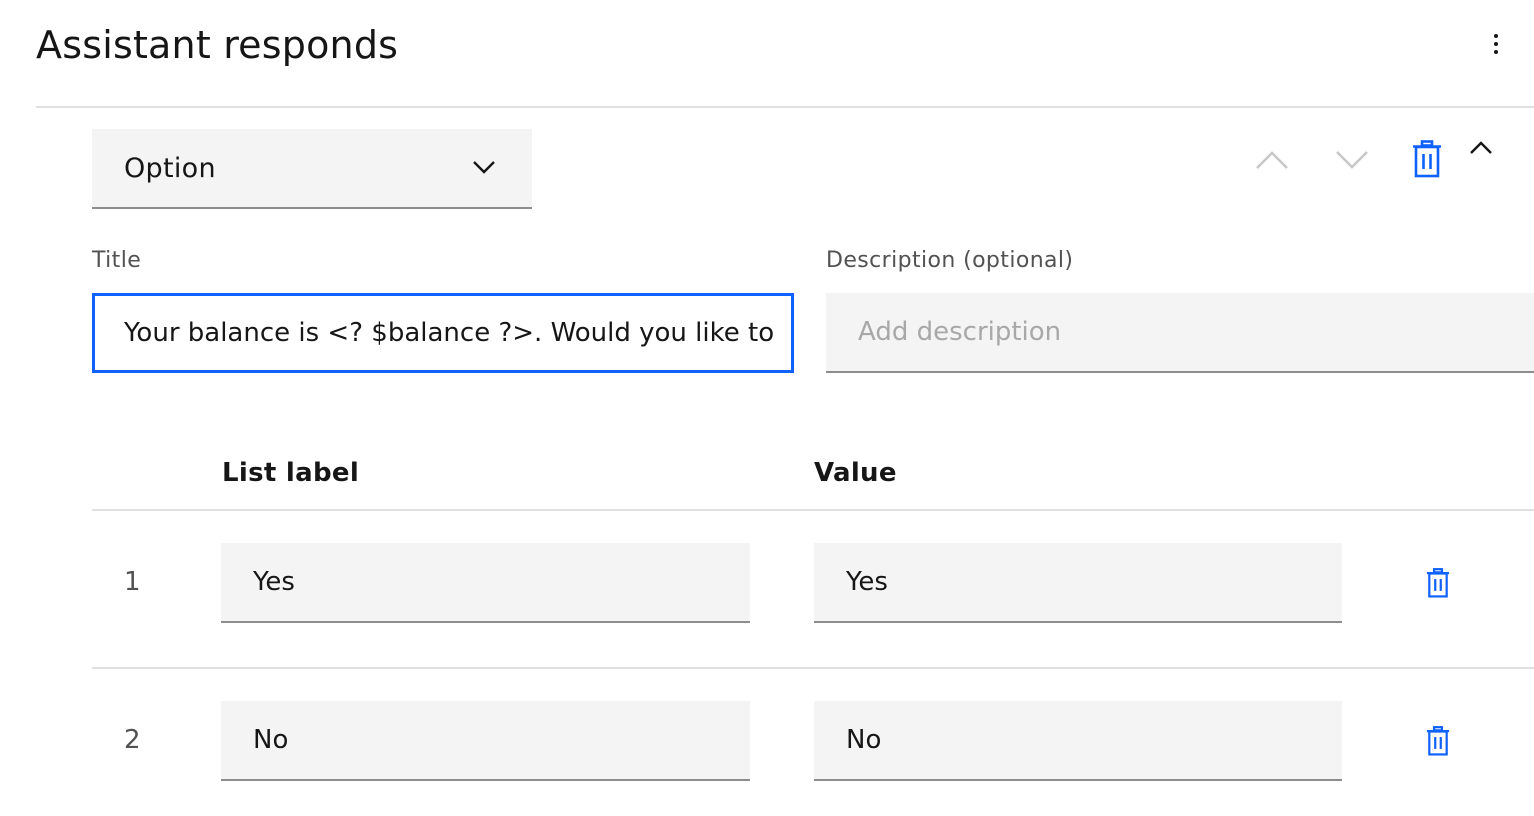  I want to click on table-header-divider, so click(813, 510).